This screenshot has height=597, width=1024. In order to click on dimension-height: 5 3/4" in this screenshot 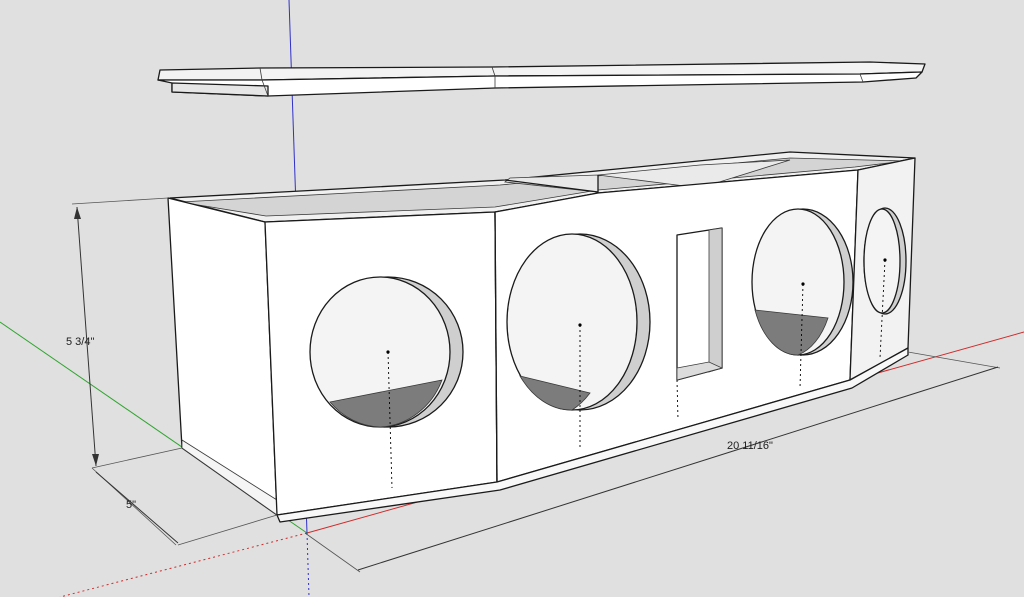, I will do `click(124, 333)`.